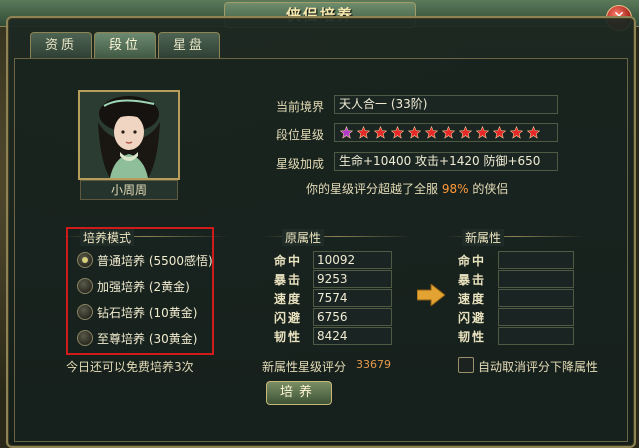  What do you see at coordinates (288, 337) in the screenshot?
I see `orig-attr-name: 韧性` at bounding box center [288, 337].